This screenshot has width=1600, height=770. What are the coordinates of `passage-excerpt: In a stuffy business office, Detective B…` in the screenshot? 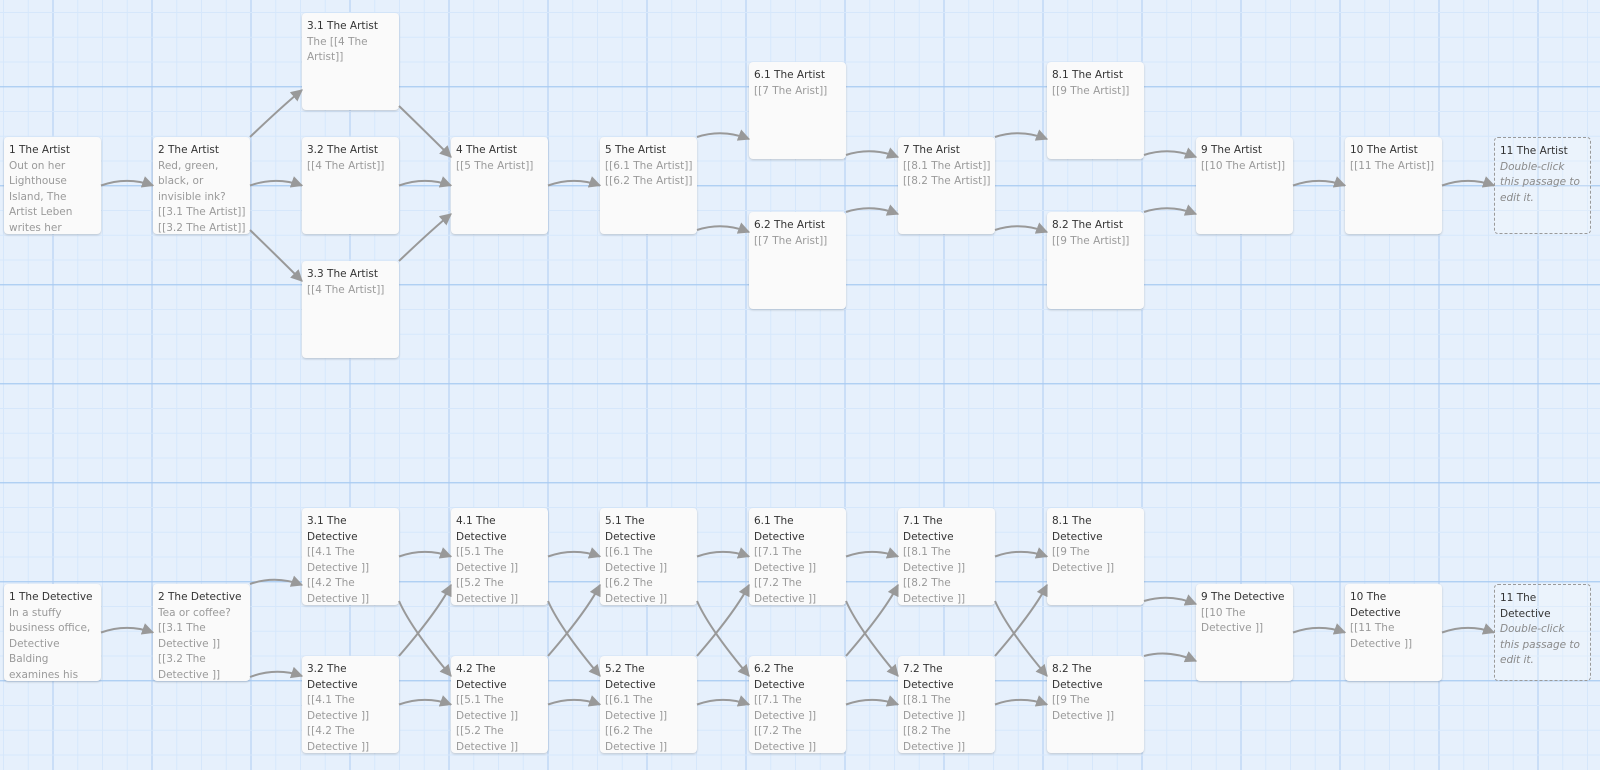 It's located at (50, 643).